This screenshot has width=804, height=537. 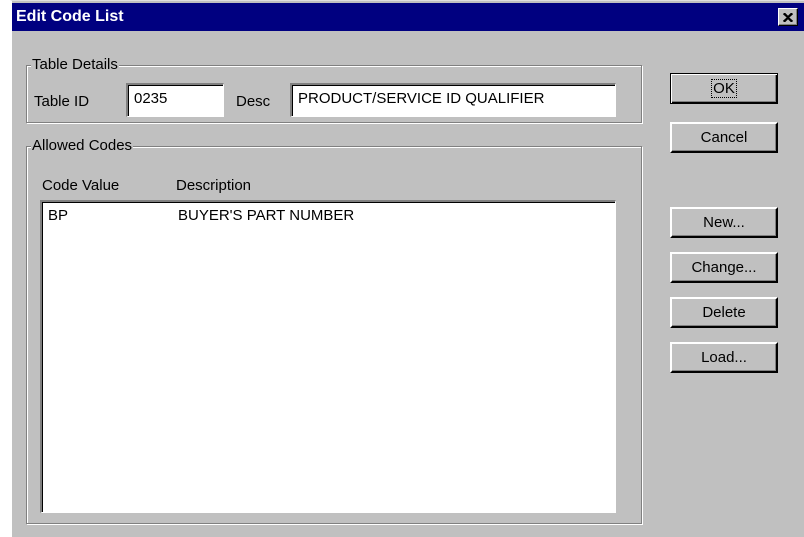 What do you see at coordinates (82, 145) in the screenshot?
I see `allowed-codes-legend: Allowed Codes` at bounding box center [82, 145].